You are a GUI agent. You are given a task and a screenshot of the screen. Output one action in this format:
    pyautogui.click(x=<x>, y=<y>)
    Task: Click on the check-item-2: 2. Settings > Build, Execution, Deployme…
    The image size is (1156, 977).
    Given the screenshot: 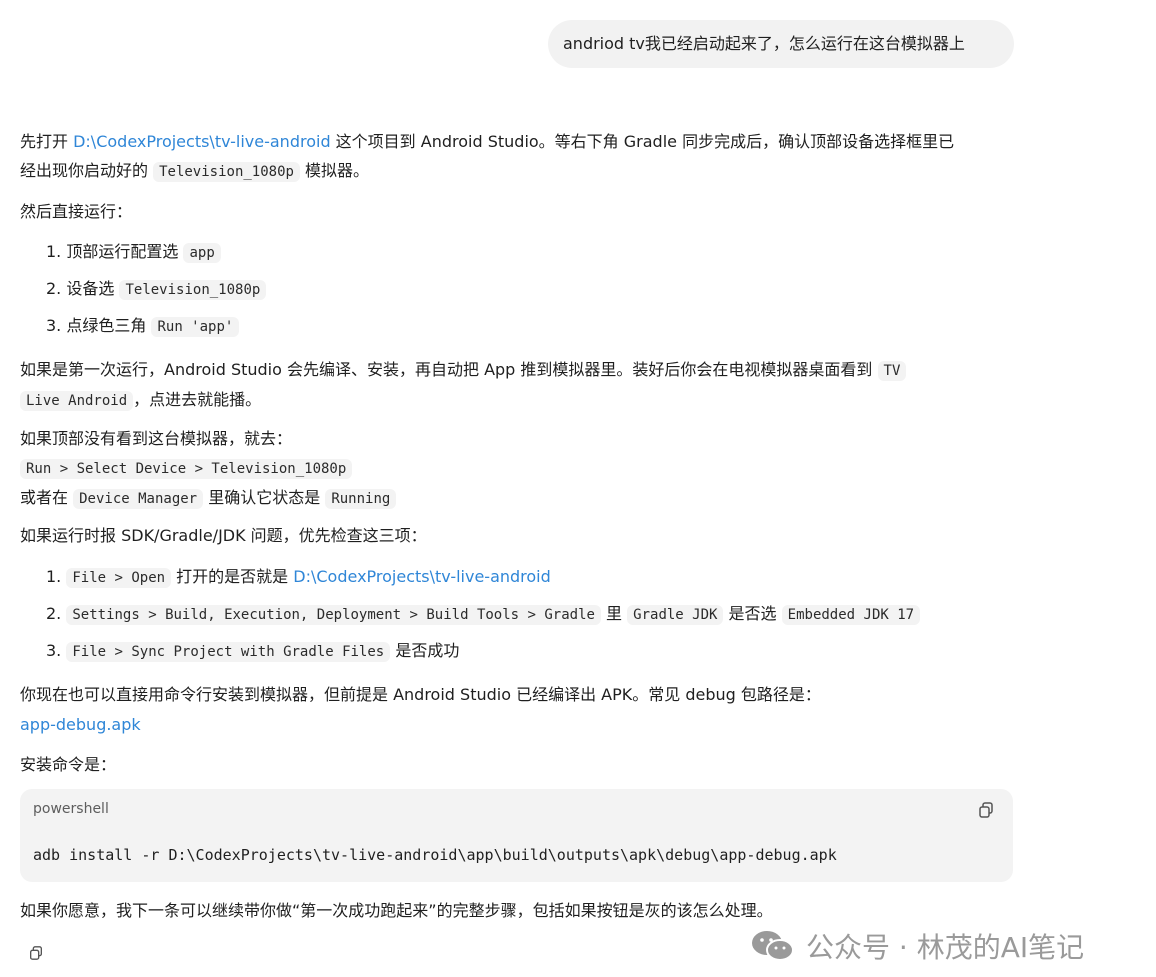 What is the action you would take?
    pyautogui.click(x=483, y=614)
    